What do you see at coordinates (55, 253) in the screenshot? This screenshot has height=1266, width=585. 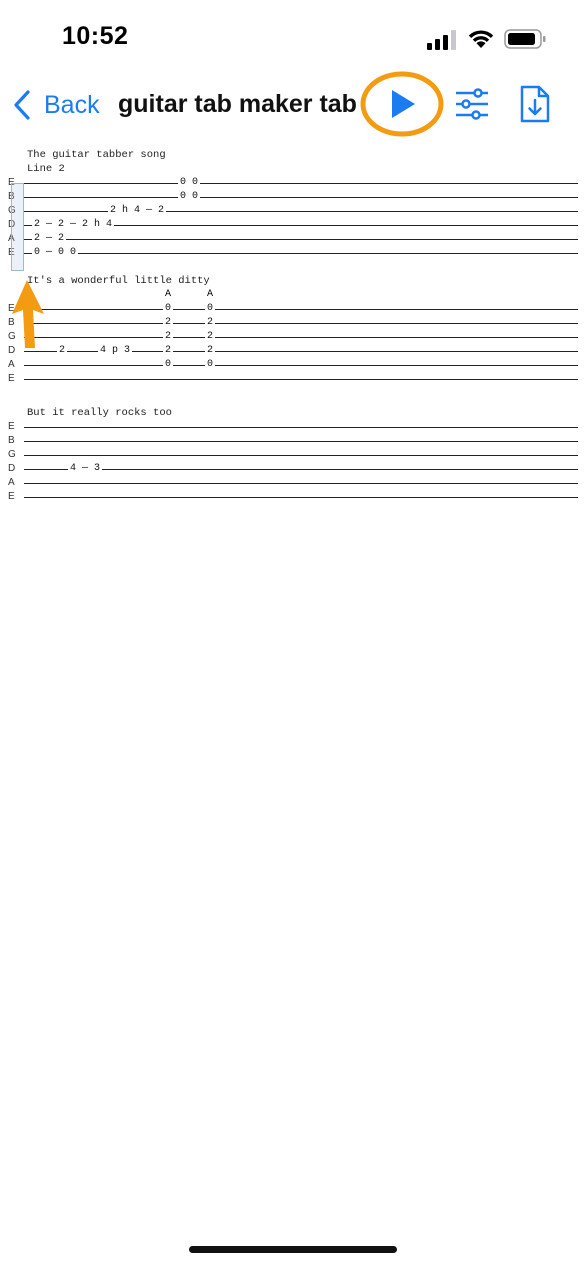 I see `fret-note: 0 — 0 0` at bounding box center [55, 253].